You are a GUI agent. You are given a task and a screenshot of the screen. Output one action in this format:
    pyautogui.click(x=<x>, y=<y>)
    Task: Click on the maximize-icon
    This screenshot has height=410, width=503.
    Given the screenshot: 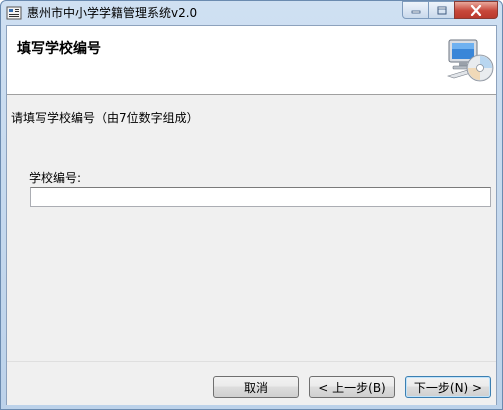 What is the action you would take?
    pyautogui.click(x=441, y=10)
    